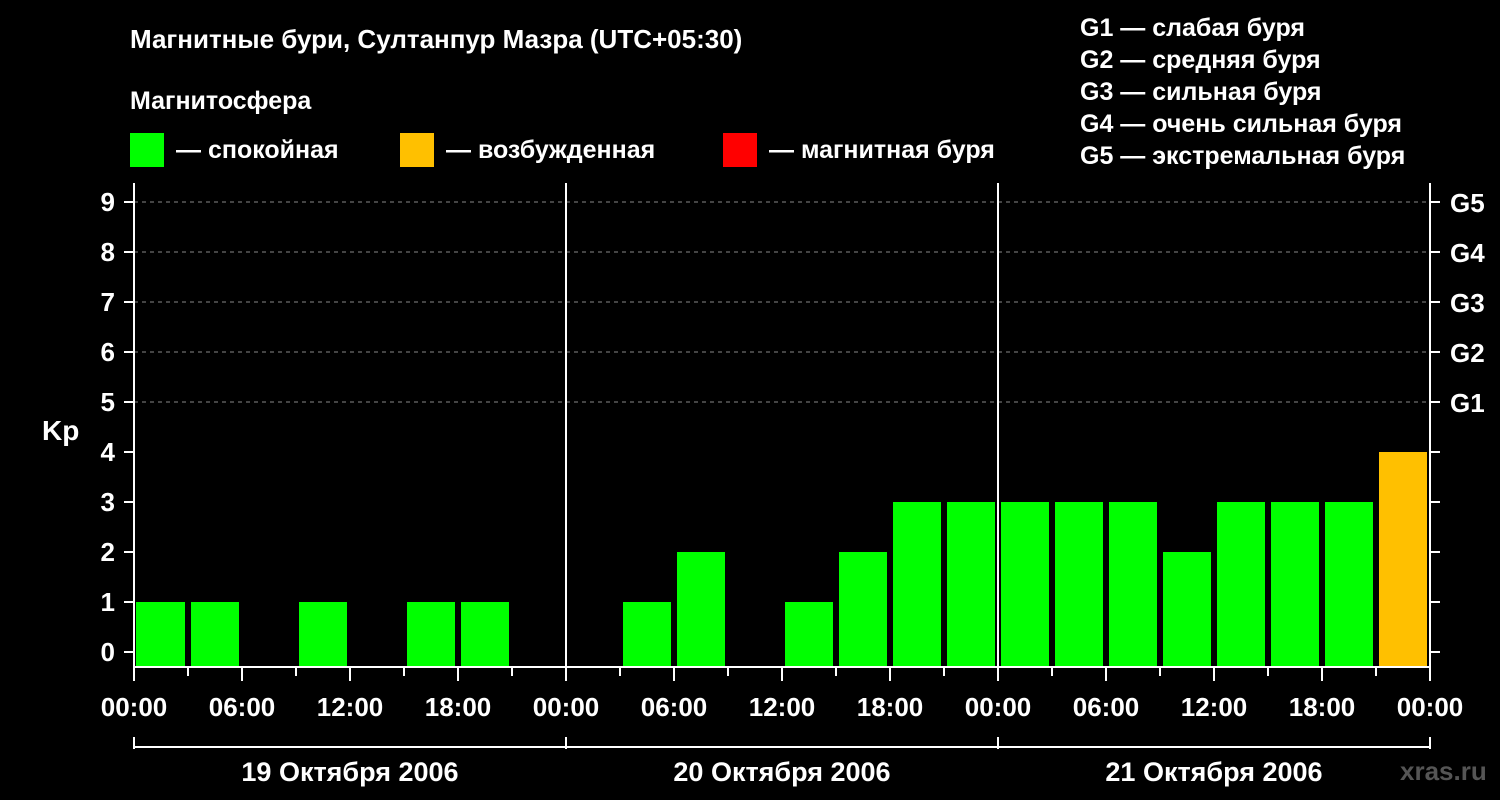 The height and width of the screenshot is (800, 1500). I want to click on y-tick-label: 5, so click(108, 402).